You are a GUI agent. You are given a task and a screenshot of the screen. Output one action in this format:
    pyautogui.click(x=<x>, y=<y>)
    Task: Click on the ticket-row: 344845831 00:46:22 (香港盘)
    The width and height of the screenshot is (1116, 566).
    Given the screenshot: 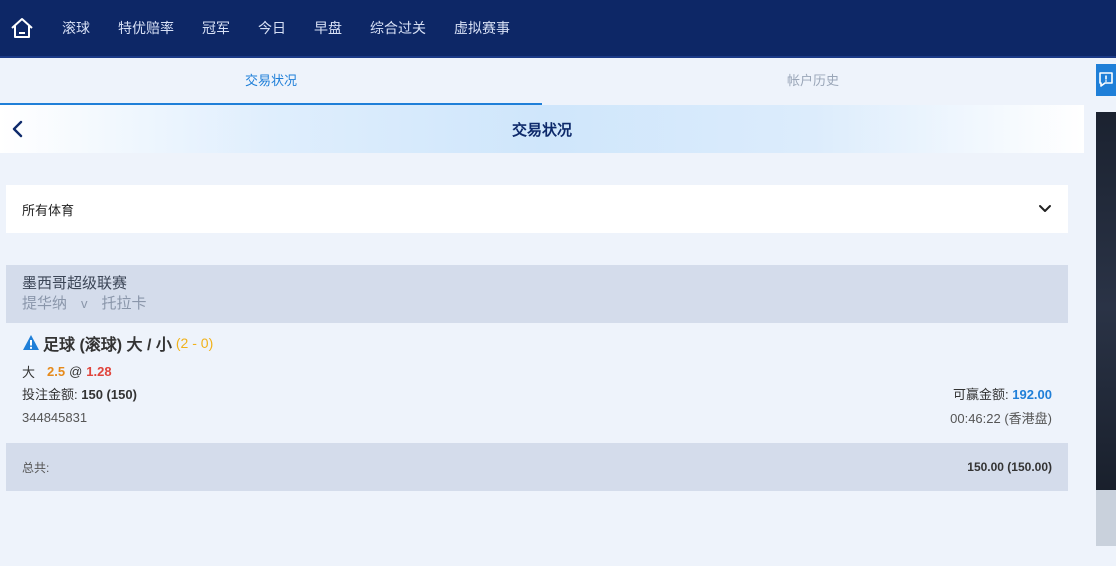 What is the action you would take?
    pyautogui.click(x=537, y=417)
    